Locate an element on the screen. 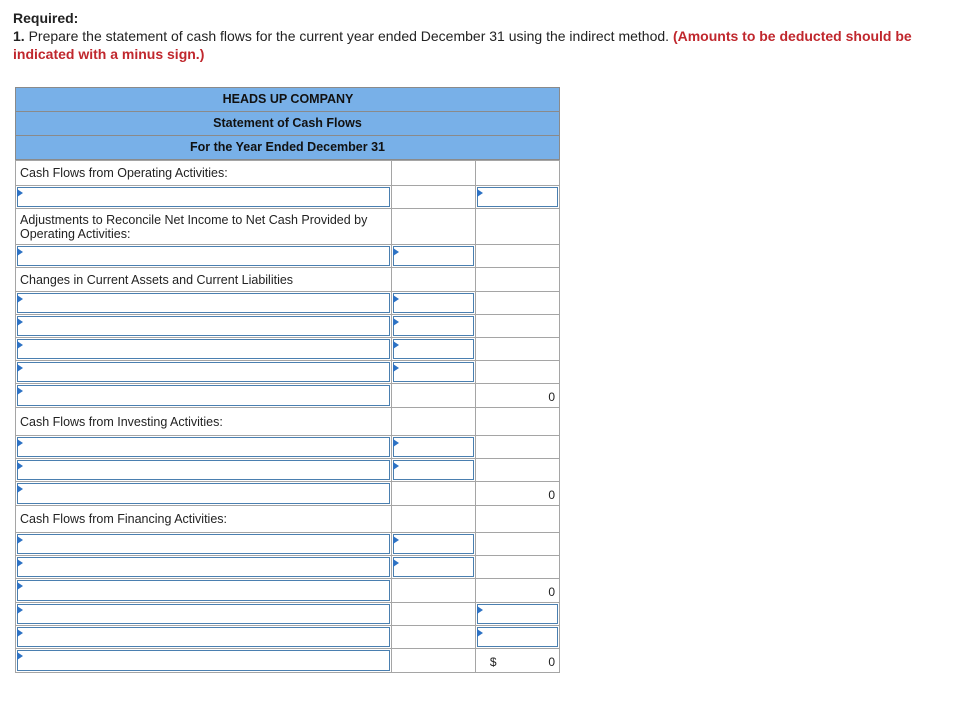 The width and height of the screenshot is (977, 706). company-name: HEADS UP COMPANY is located at coordinates (288, 99).